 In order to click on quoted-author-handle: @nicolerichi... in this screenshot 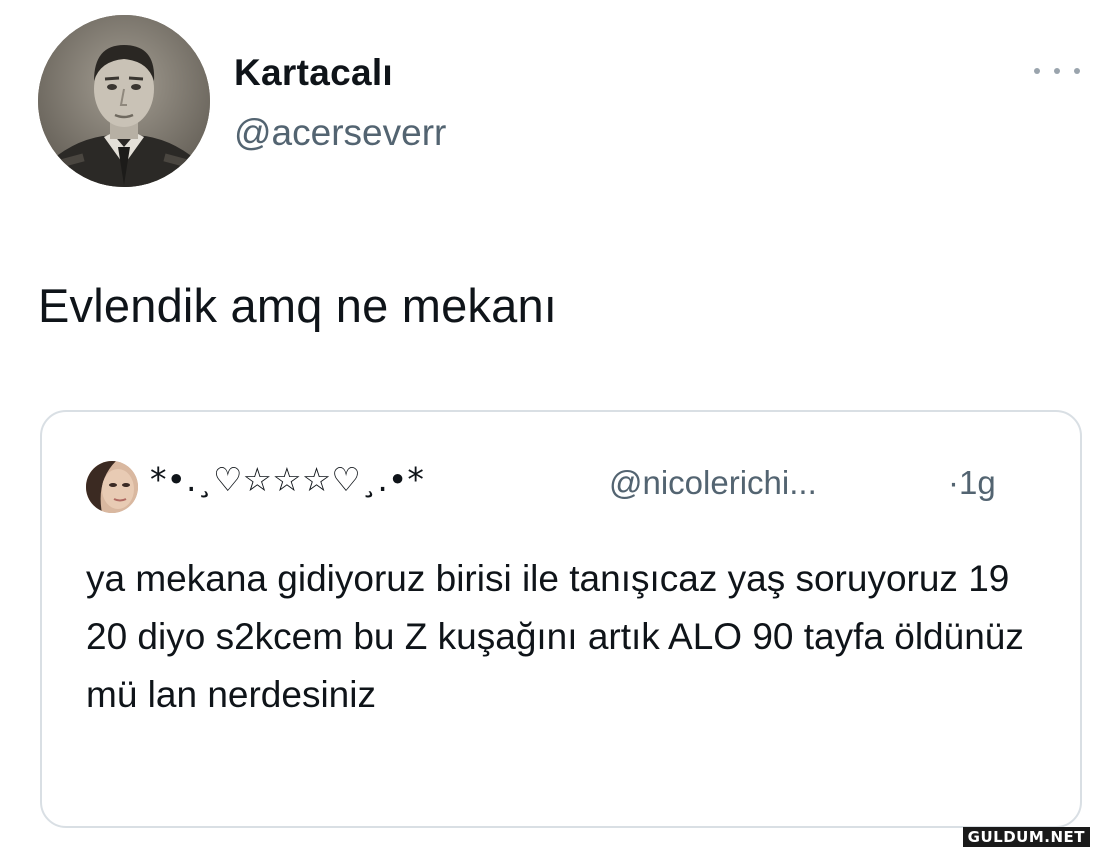, I will do `click(713, 483)`.